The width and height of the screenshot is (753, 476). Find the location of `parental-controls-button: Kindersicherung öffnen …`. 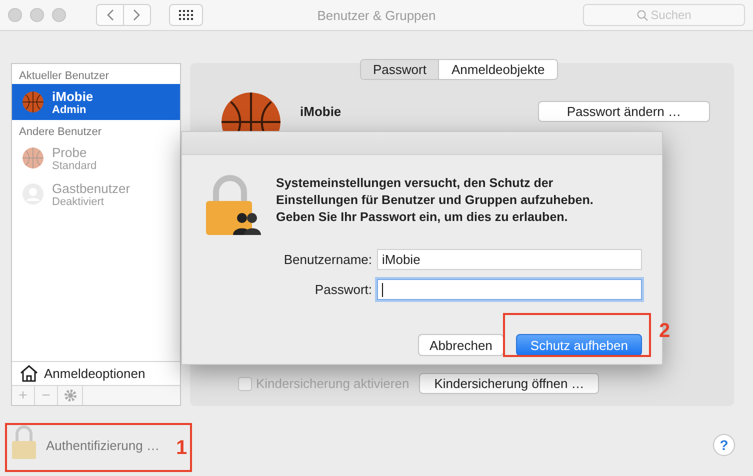

parental-controls-button: Kindersicherung öffnen … is located at coordinates (509, 383).